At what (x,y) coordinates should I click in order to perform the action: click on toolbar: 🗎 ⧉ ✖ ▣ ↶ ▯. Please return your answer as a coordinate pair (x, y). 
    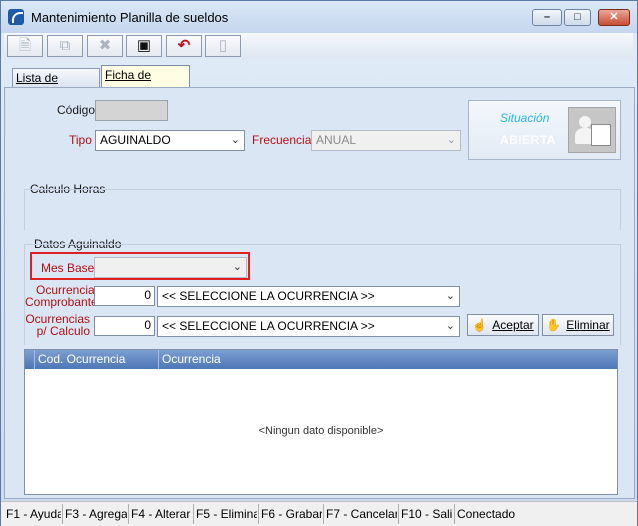
    Looking at the image, I should click on (318, 46).